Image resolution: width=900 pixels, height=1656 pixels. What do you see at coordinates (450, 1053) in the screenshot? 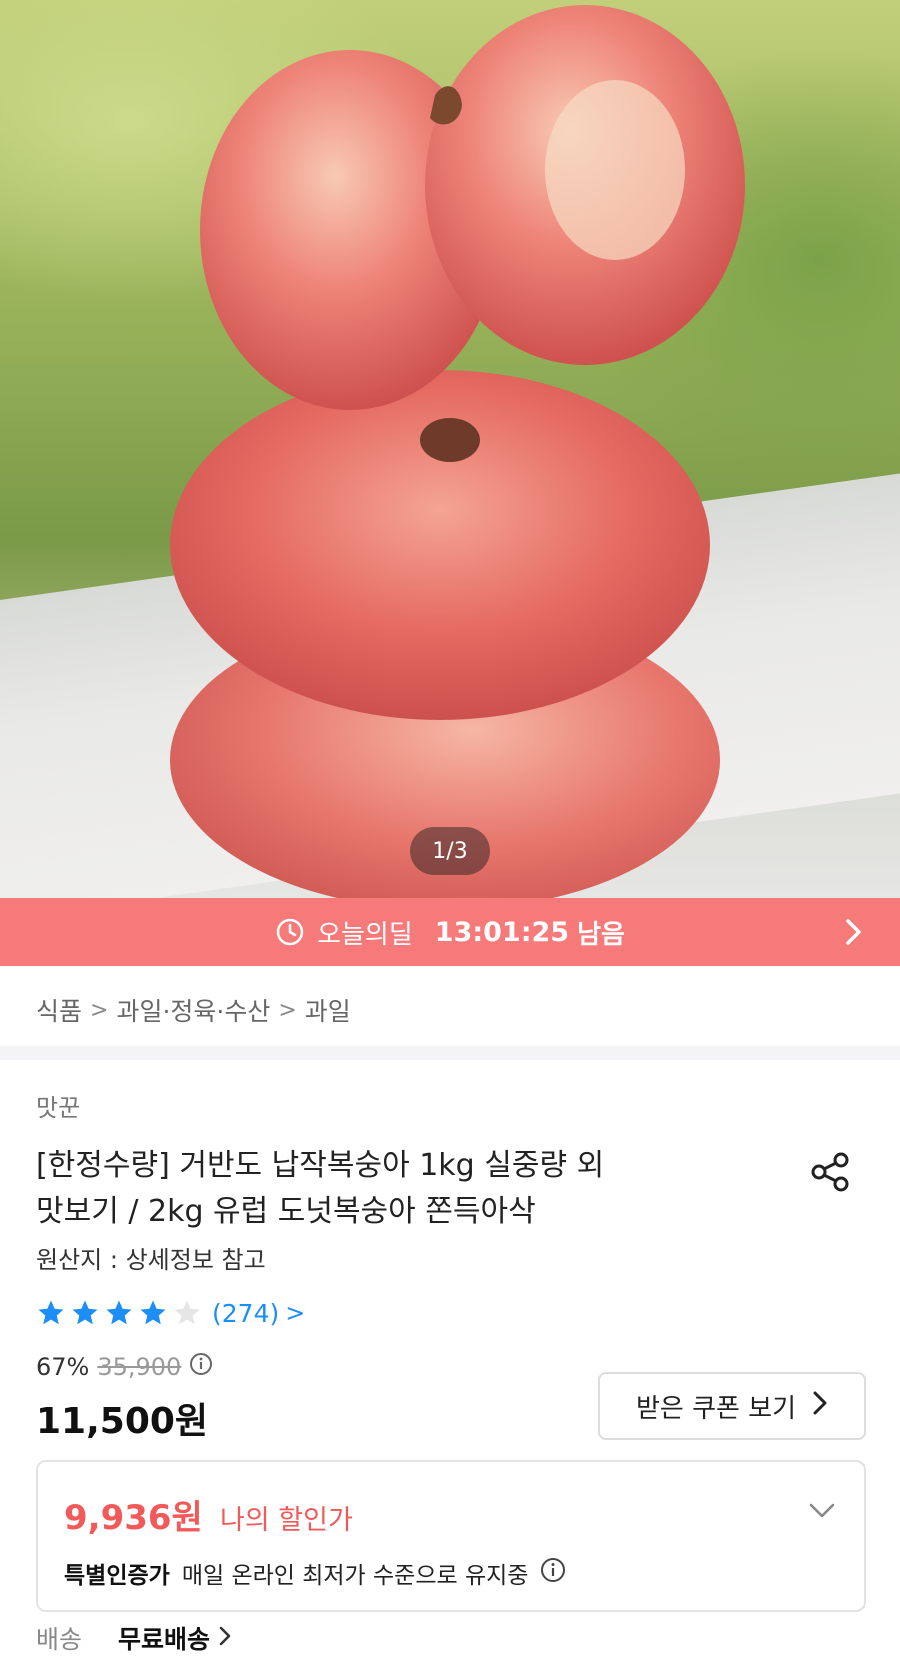
I see `section-divider` at bounding box center [450, 1053].